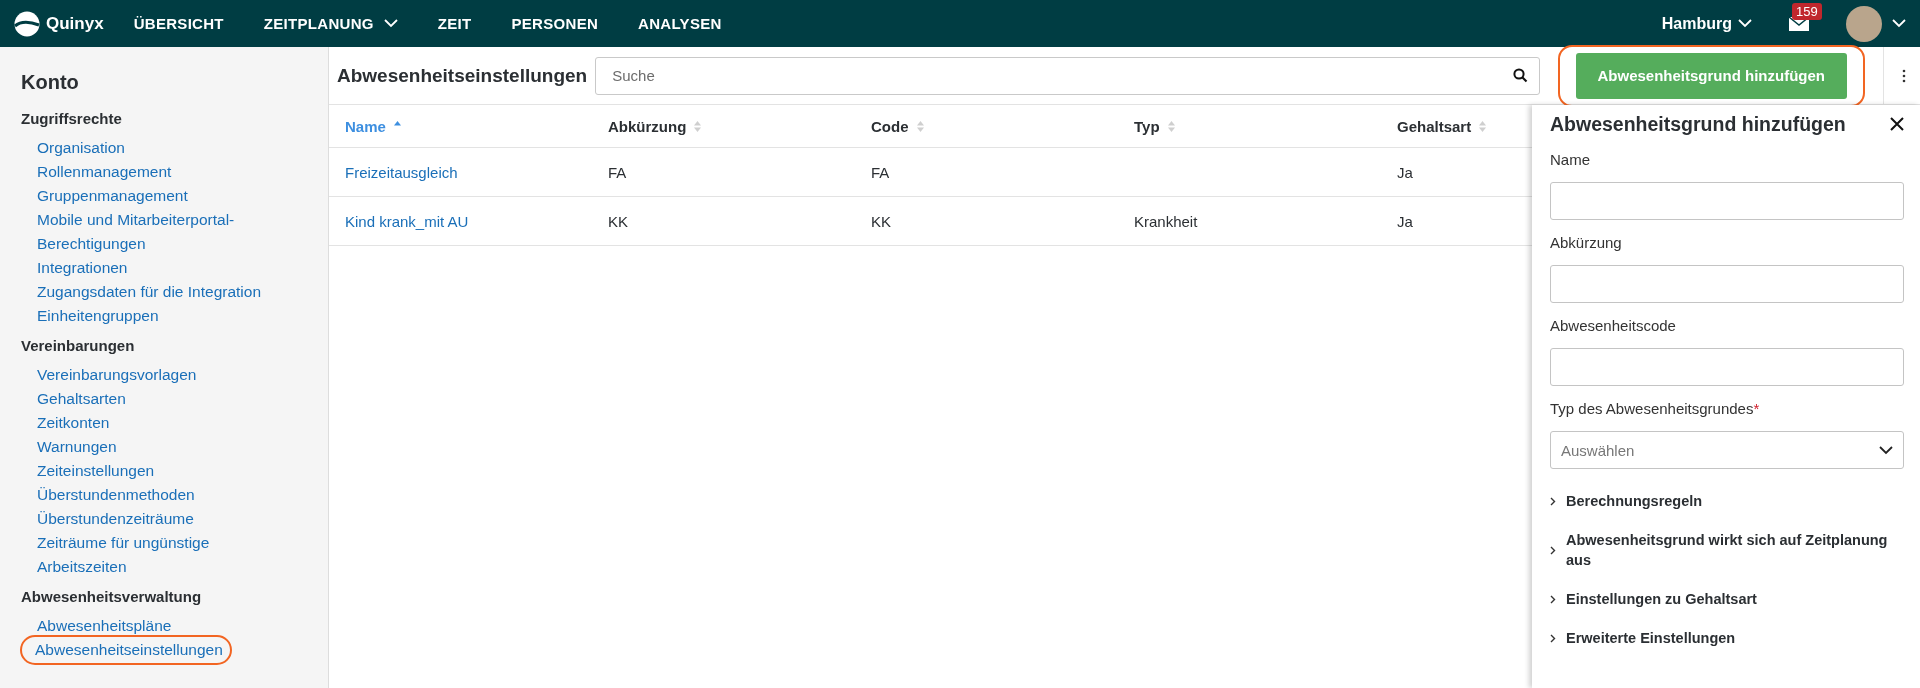 The image size is (1920, 688). What do you see at coordinates (72, 118) in the screenshot?
I see `sidebar-heading: Zugriffsrechte` at bounding box center [72, 118].